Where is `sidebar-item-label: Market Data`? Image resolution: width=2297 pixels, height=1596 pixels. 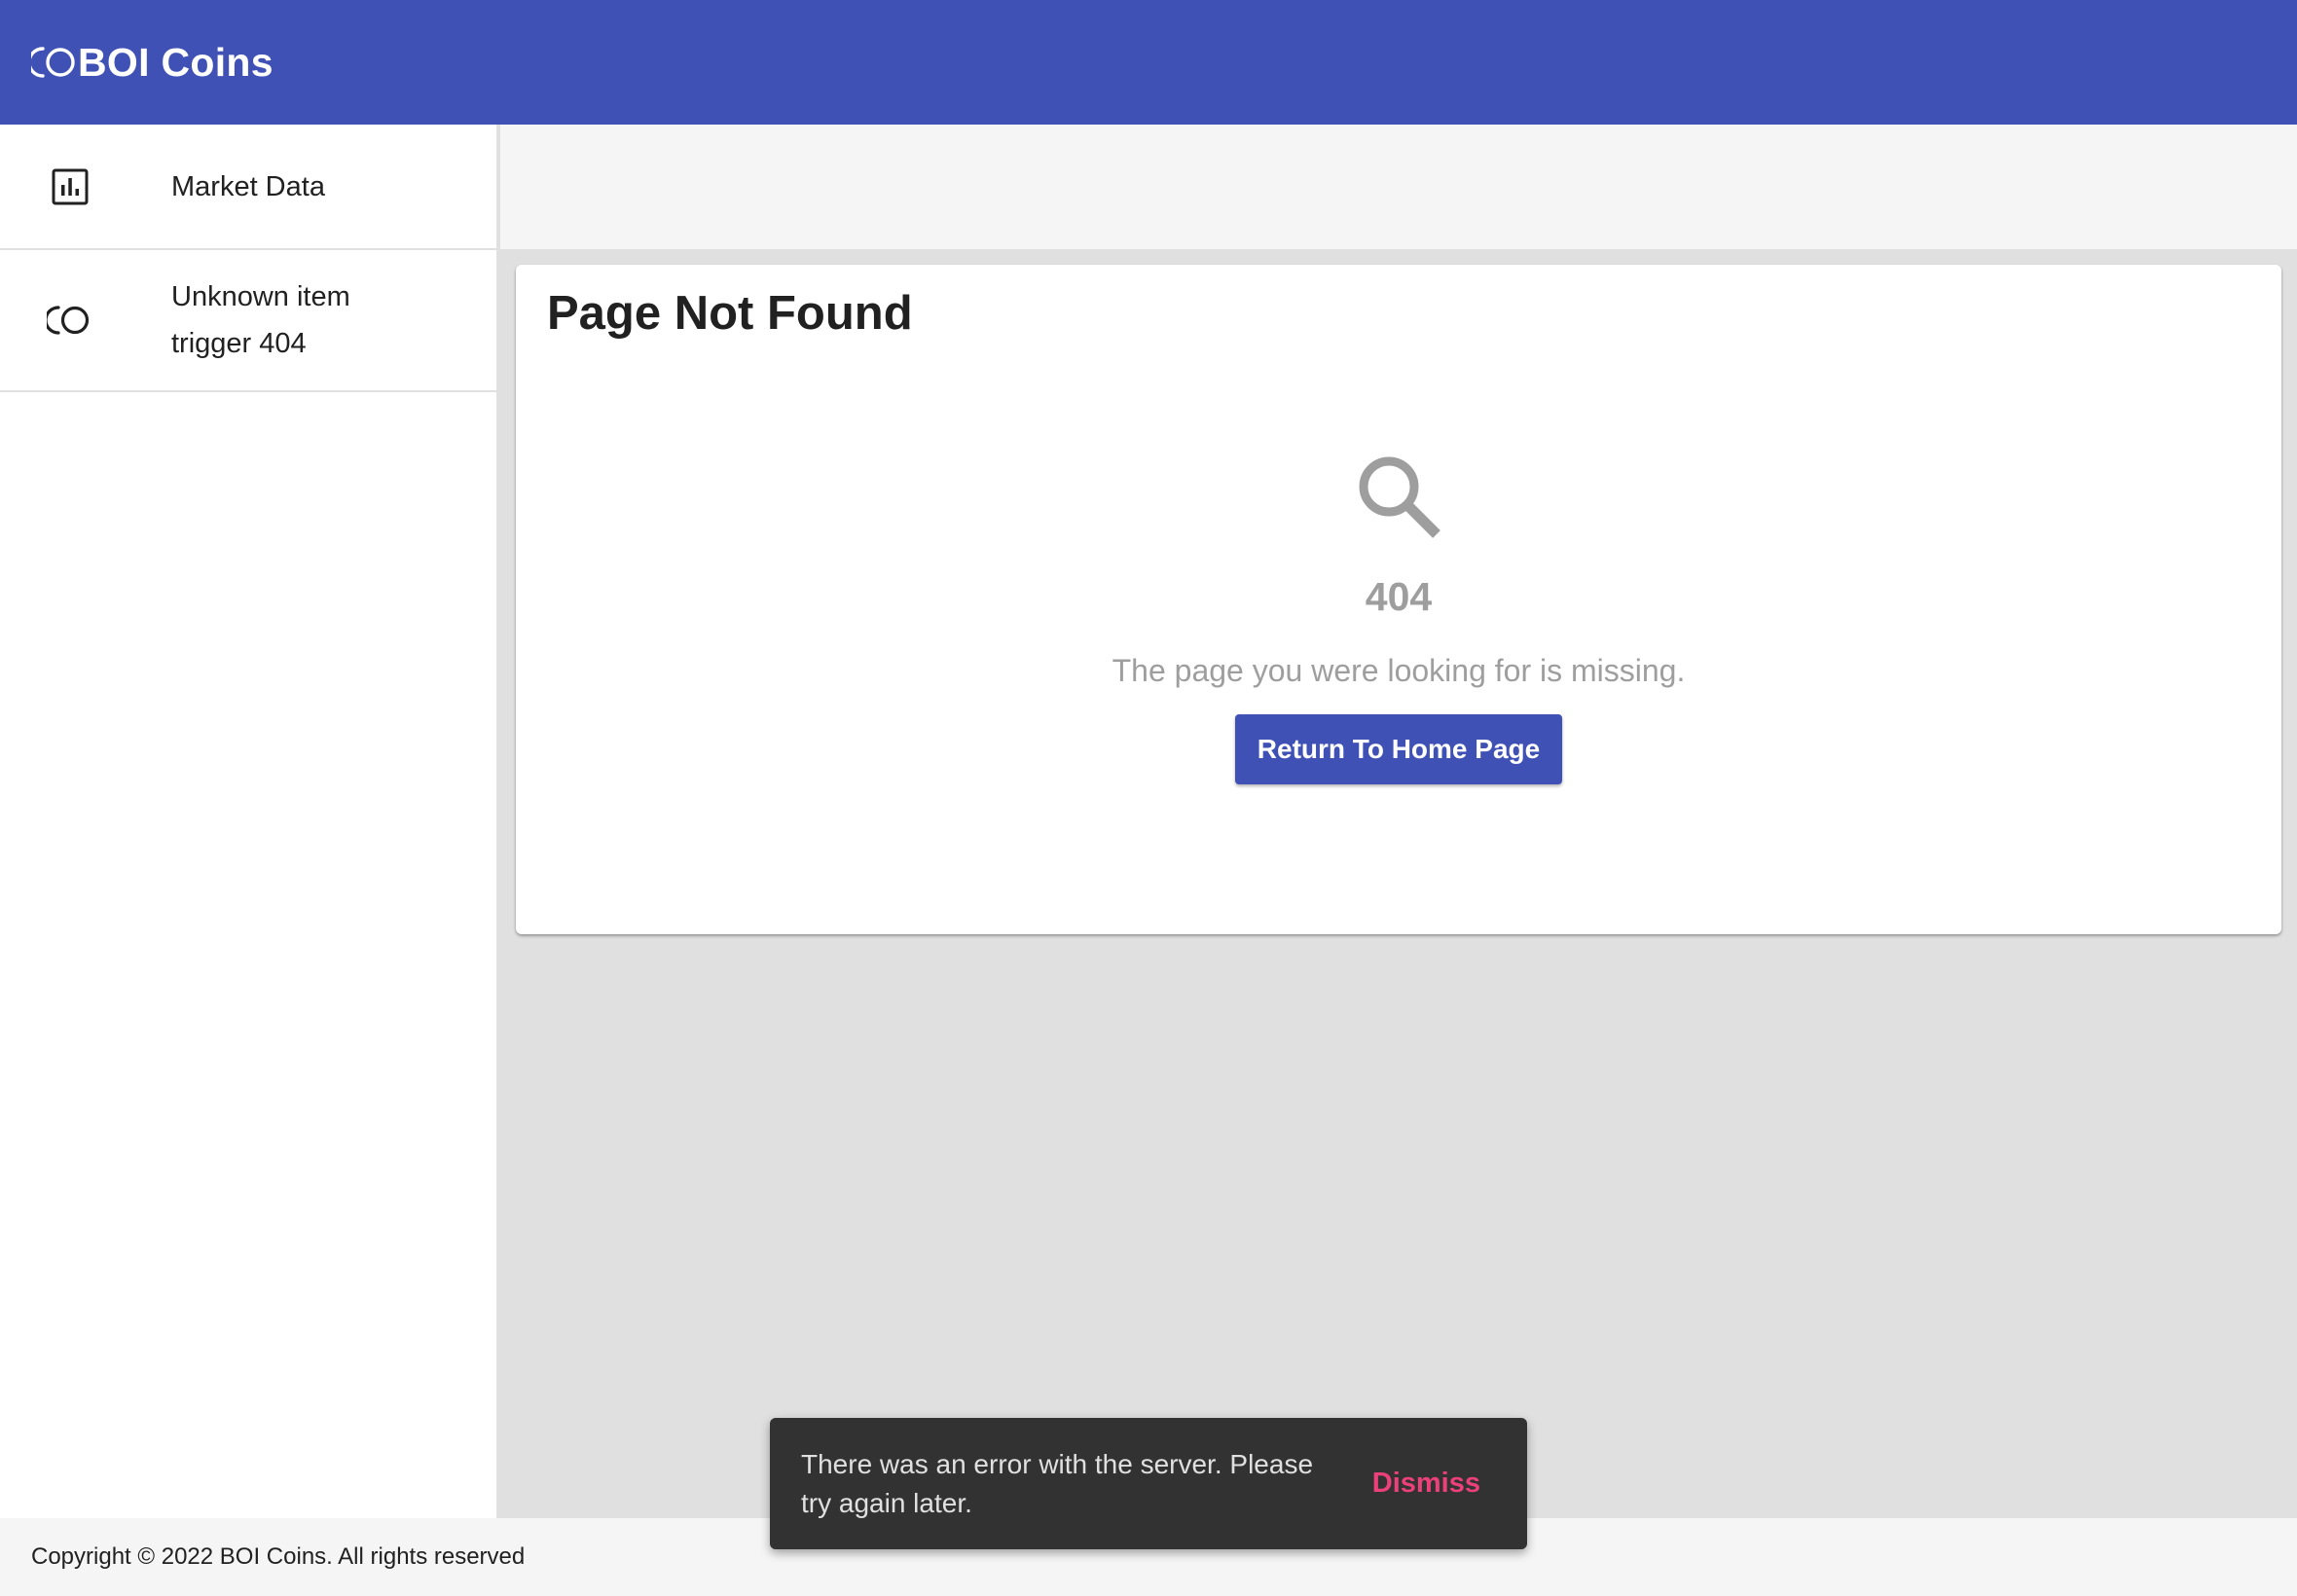
sidebar-item-label: Market Data is located at coordinates (248, 186).